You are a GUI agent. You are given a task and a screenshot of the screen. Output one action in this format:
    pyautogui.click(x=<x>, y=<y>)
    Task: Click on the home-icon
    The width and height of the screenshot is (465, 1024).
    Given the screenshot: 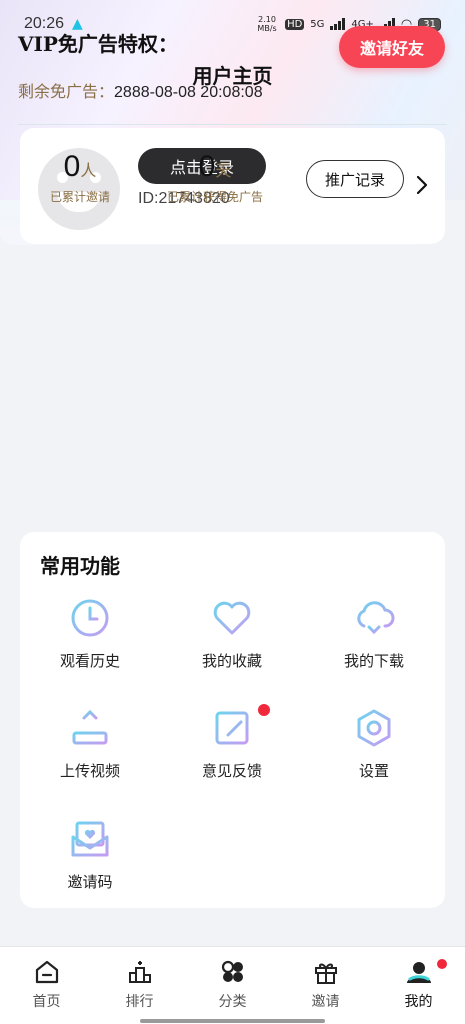 What is the action you would take?
    pyautogui.click(x=46, y=972)
    